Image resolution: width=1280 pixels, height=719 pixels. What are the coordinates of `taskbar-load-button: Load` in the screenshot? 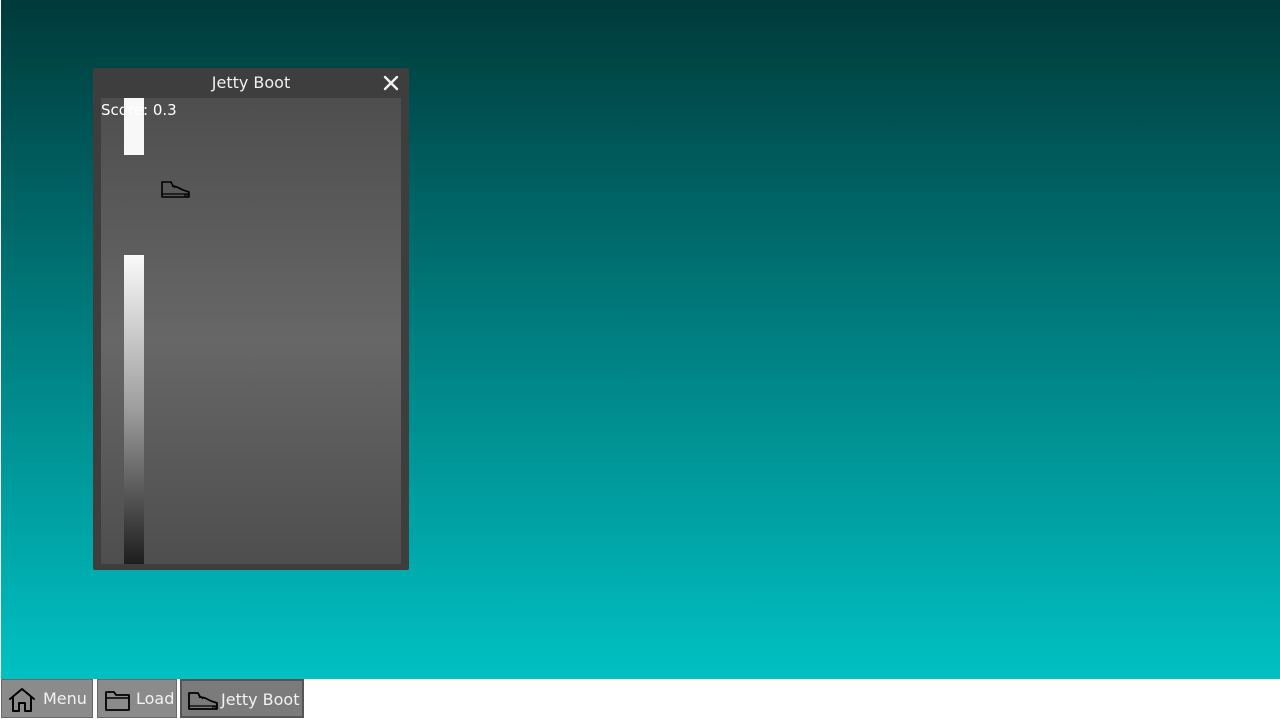 It's located at (137, 698).